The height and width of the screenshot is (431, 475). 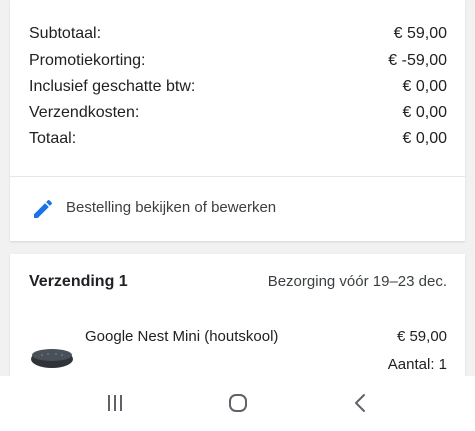 I want to click on home-icon, so click(x=238, y=403).